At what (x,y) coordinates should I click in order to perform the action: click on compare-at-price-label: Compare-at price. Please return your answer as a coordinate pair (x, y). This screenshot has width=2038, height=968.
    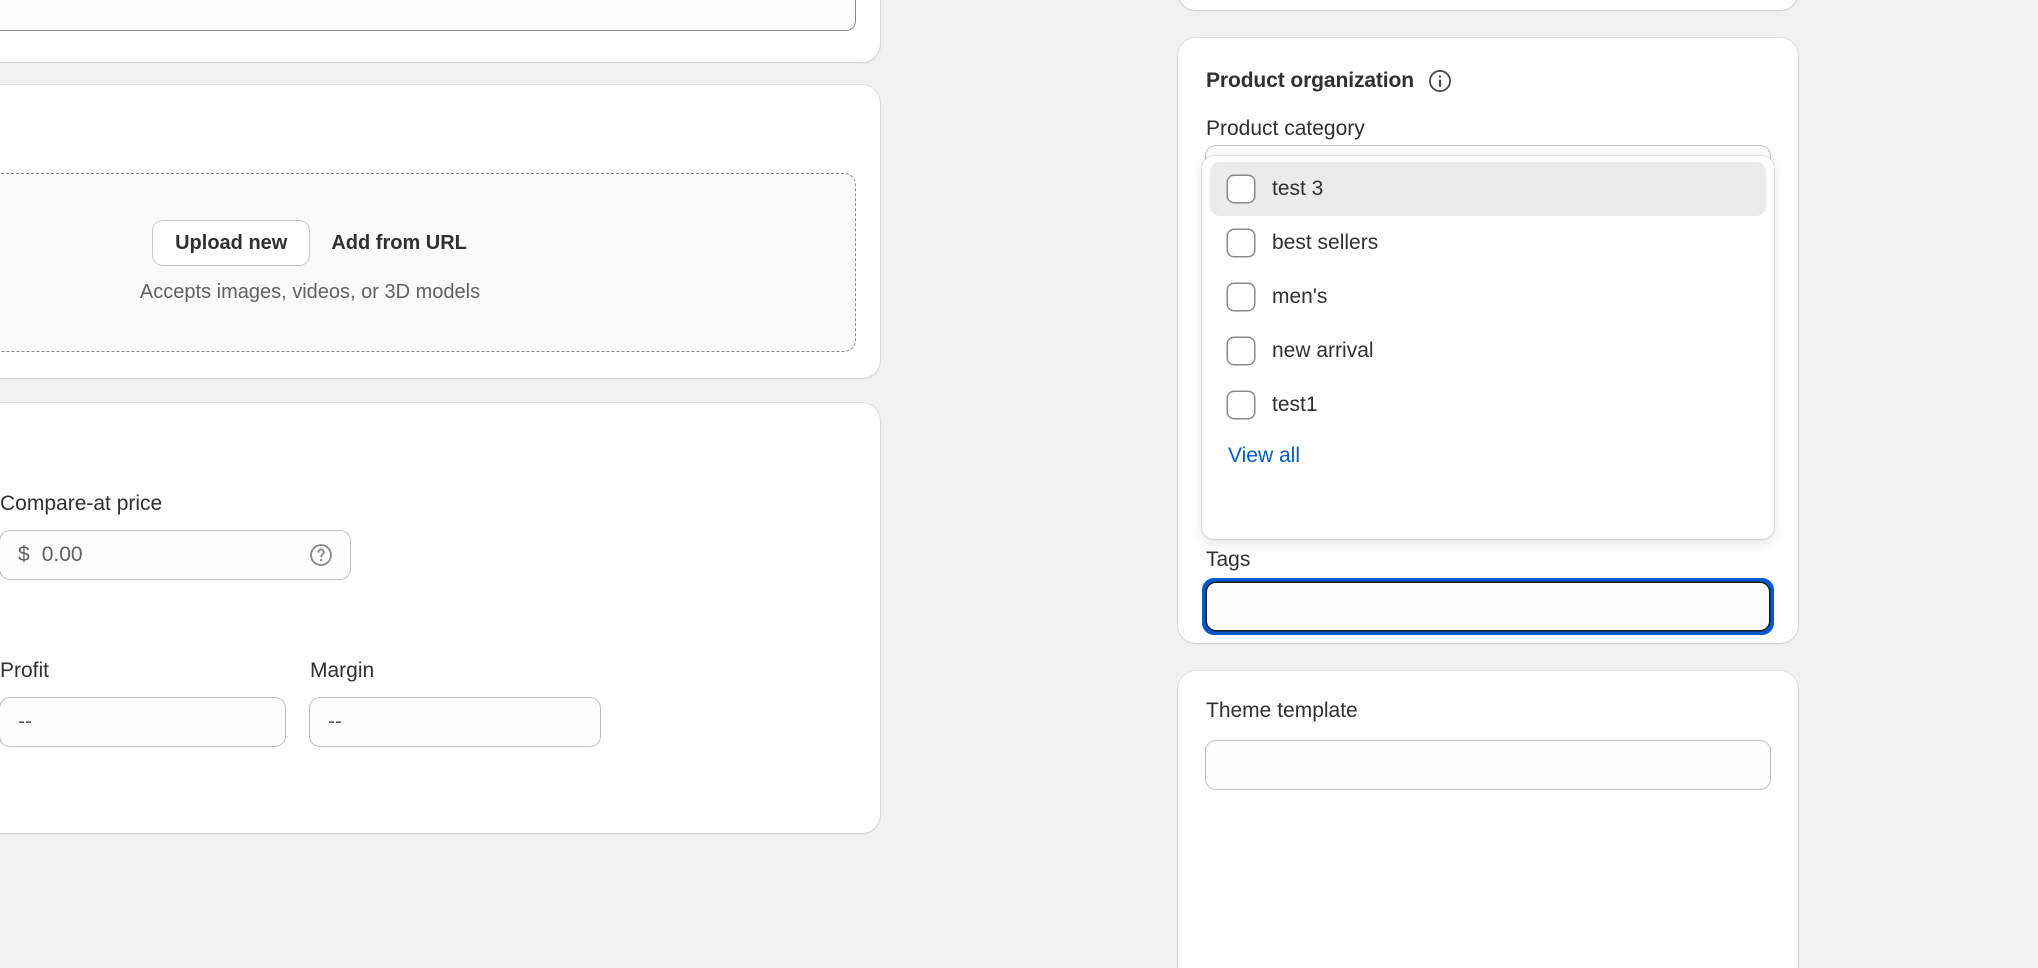
    Looking at the image, I should click on (81, 503).